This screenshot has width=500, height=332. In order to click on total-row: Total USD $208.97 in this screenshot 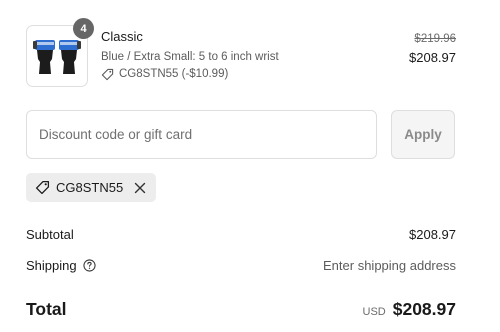, I will do `click(241, 309)`.